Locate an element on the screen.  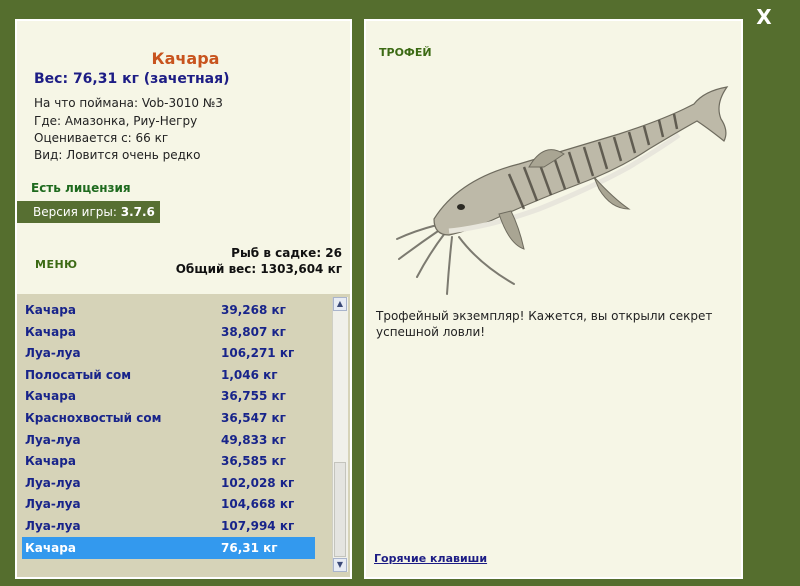
fish-weight-cell: 106,271 кг is located at coordinates (258, 353).